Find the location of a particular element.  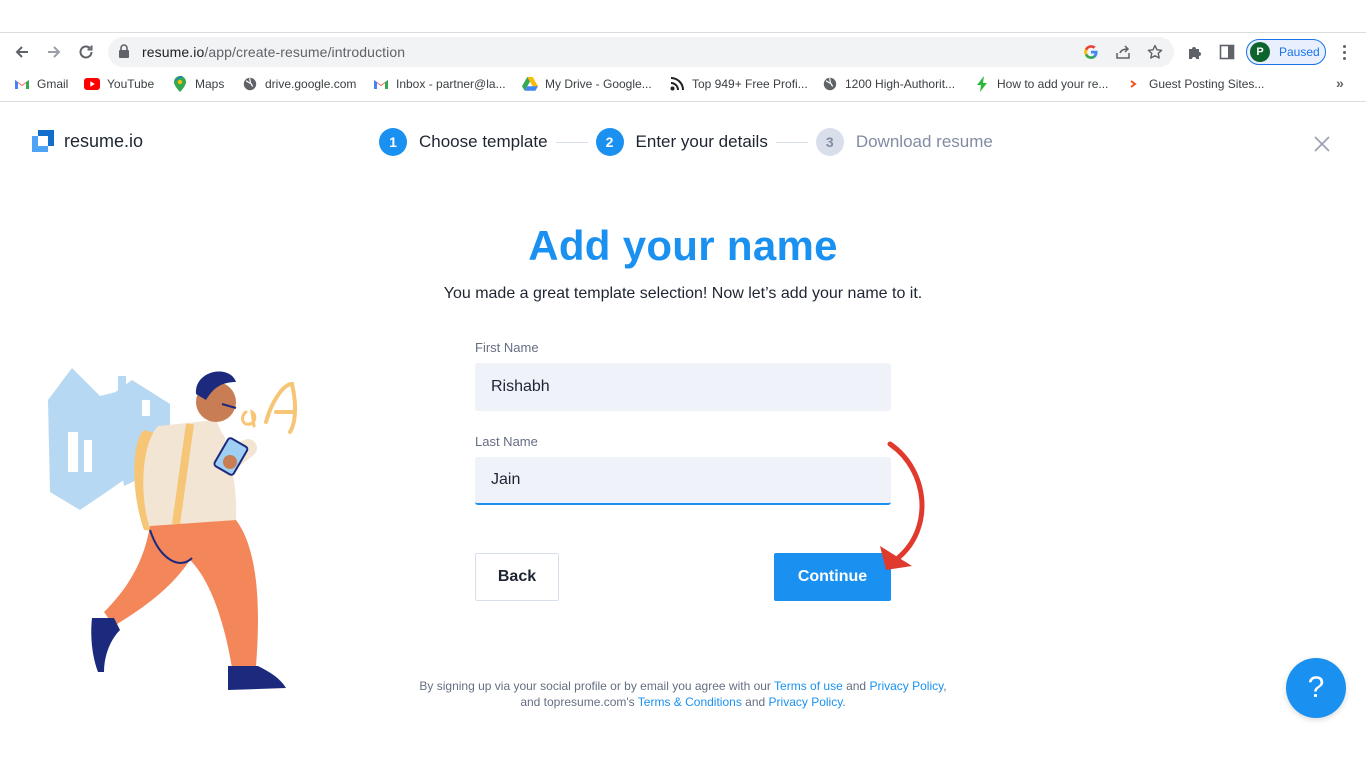

profile-button: P Paused is located at coordinates (1286, 52).